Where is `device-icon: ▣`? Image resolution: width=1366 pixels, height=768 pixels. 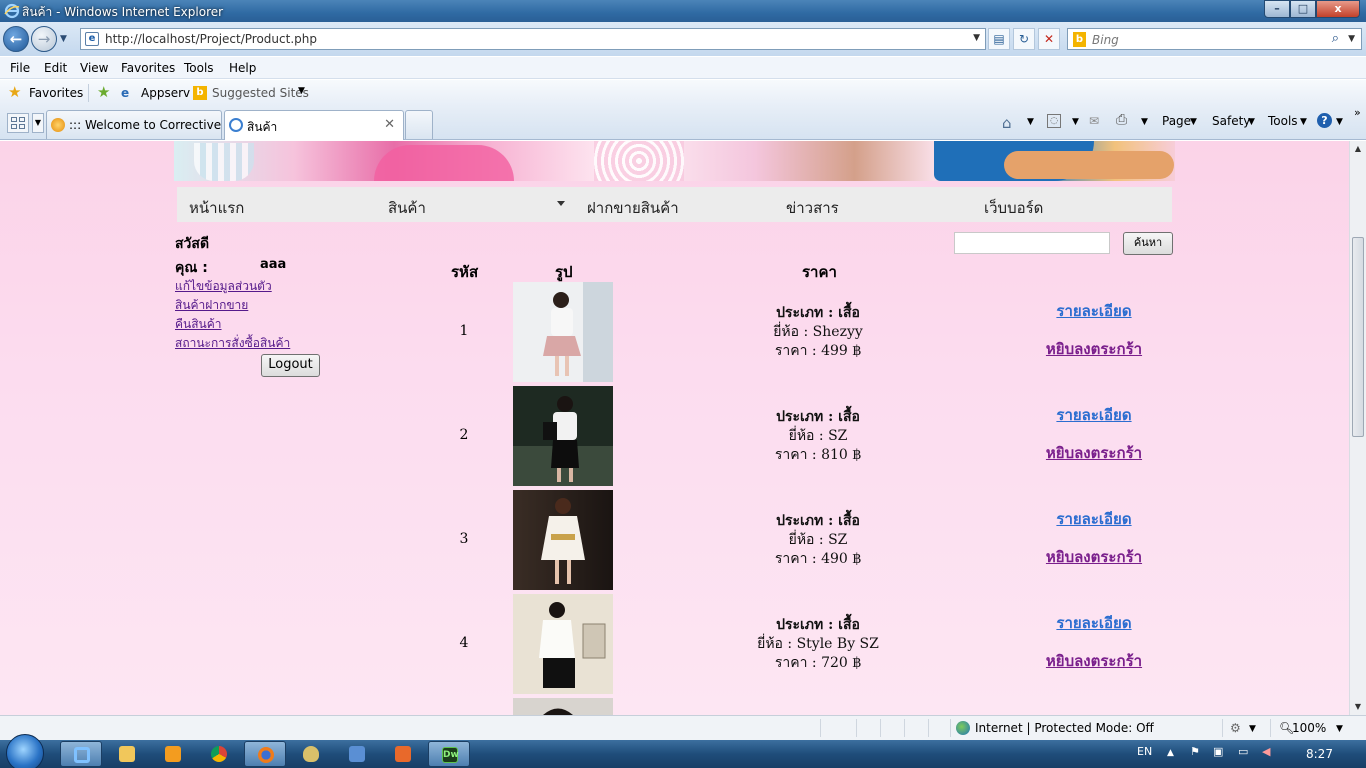 device-icon: ▣ is located at coordinates (1218, 751).